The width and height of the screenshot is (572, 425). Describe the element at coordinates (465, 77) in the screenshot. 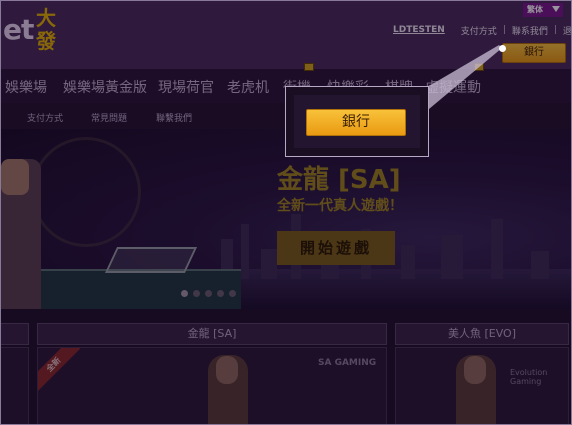

I see `callout-pointer` at that location.